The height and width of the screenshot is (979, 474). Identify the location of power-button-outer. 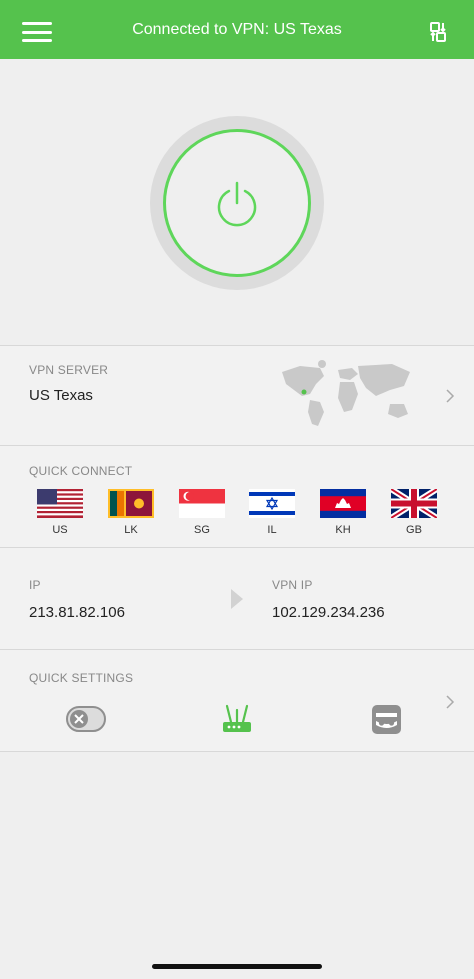
(237, 203).